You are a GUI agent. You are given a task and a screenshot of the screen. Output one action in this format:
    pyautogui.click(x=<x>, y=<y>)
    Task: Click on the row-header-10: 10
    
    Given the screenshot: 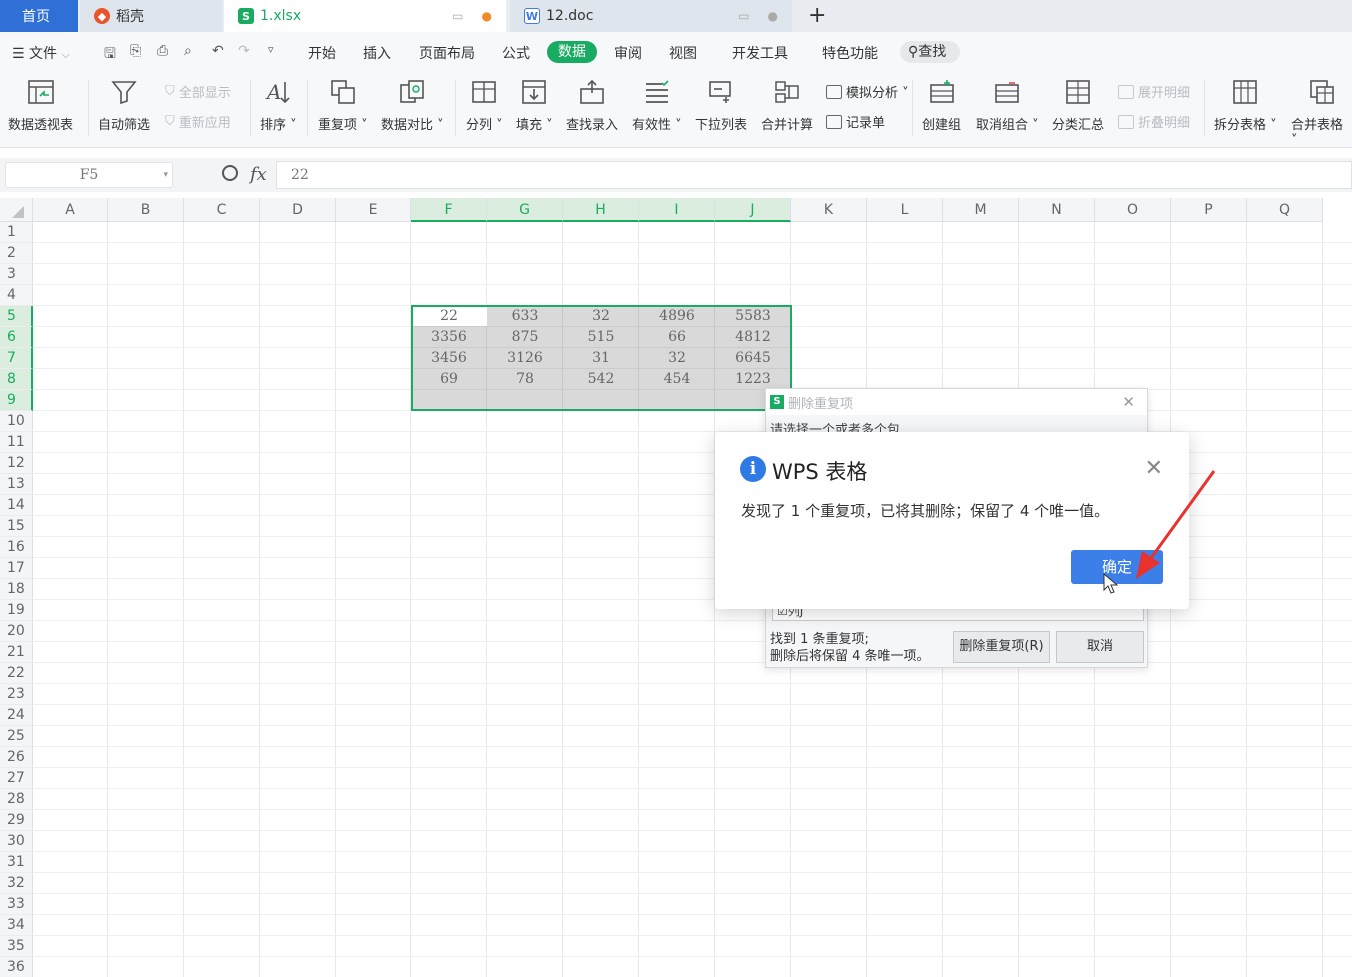 What is the action you would take?
    pyautogui.click(x=16, y=421)
    